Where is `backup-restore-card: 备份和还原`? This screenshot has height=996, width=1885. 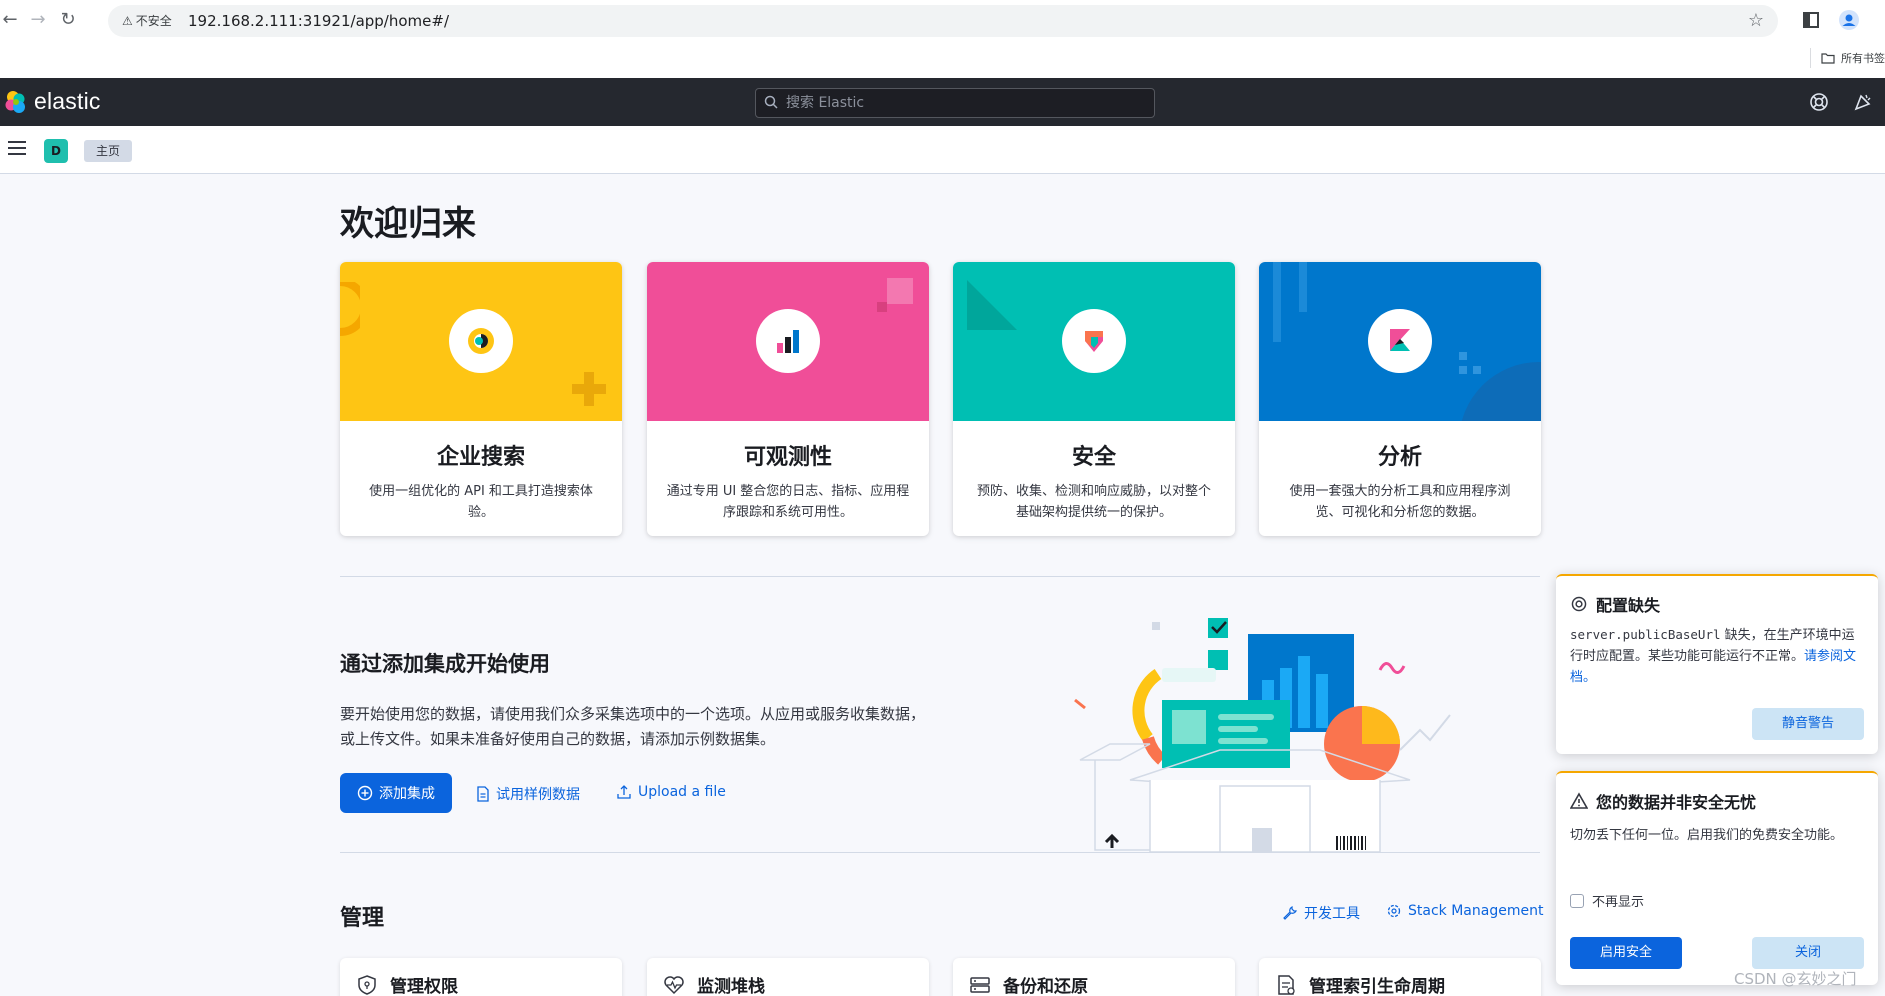 backup-restore-card: 备份和还原 is located at coordinates (1094, 977).